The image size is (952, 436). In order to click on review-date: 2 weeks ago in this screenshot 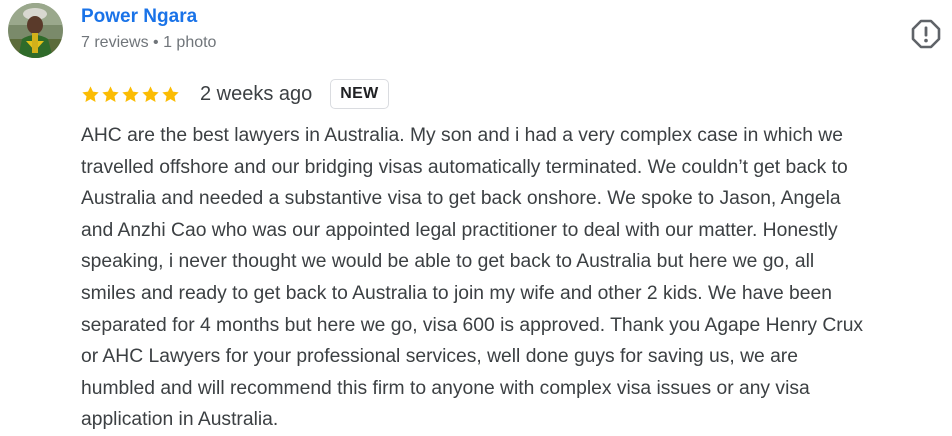, I will do `click(256, 93)`.